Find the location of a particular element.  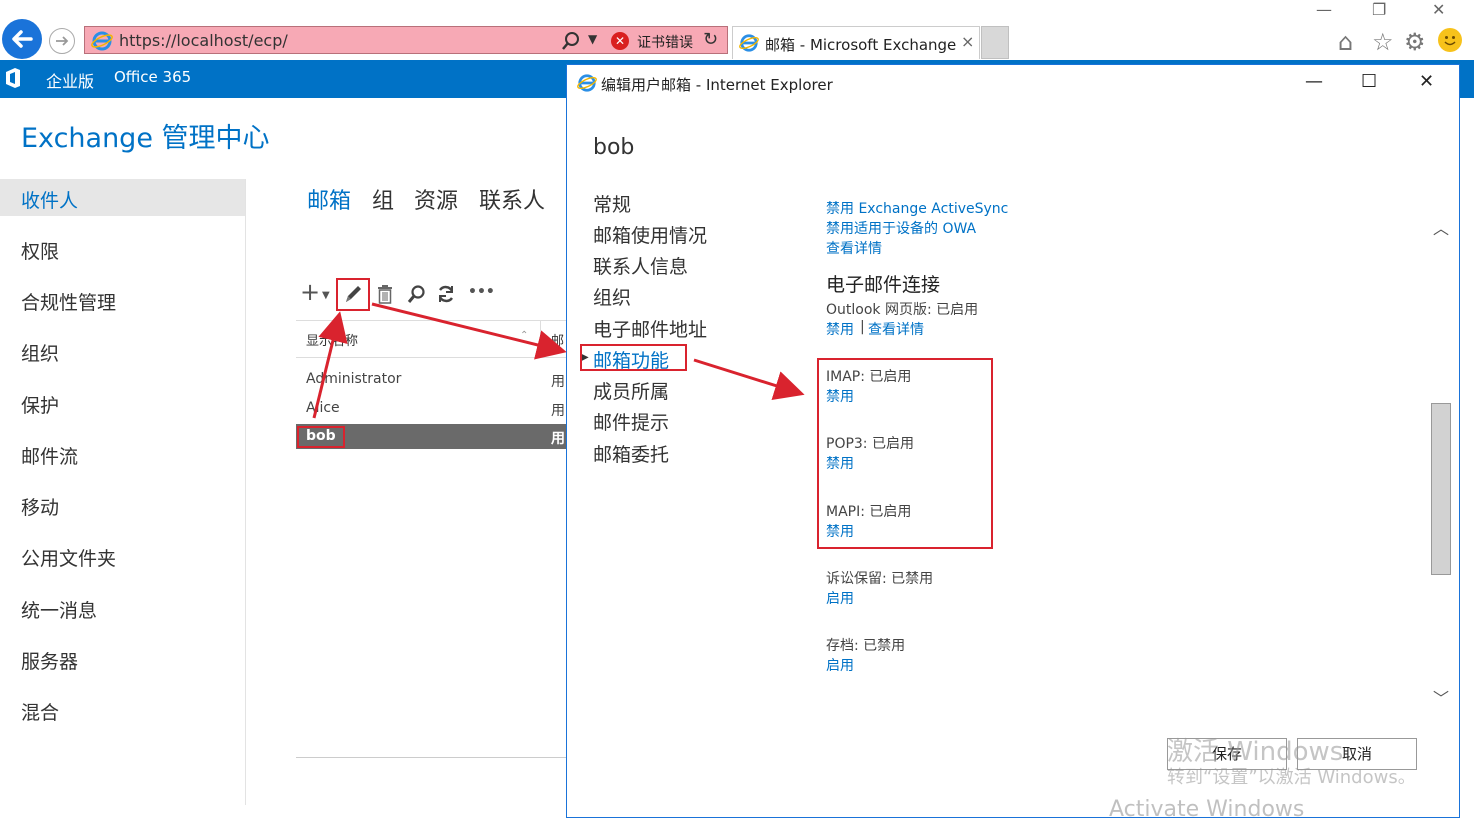

home-icon: ⌂ is located at coordinates (1345, 42).